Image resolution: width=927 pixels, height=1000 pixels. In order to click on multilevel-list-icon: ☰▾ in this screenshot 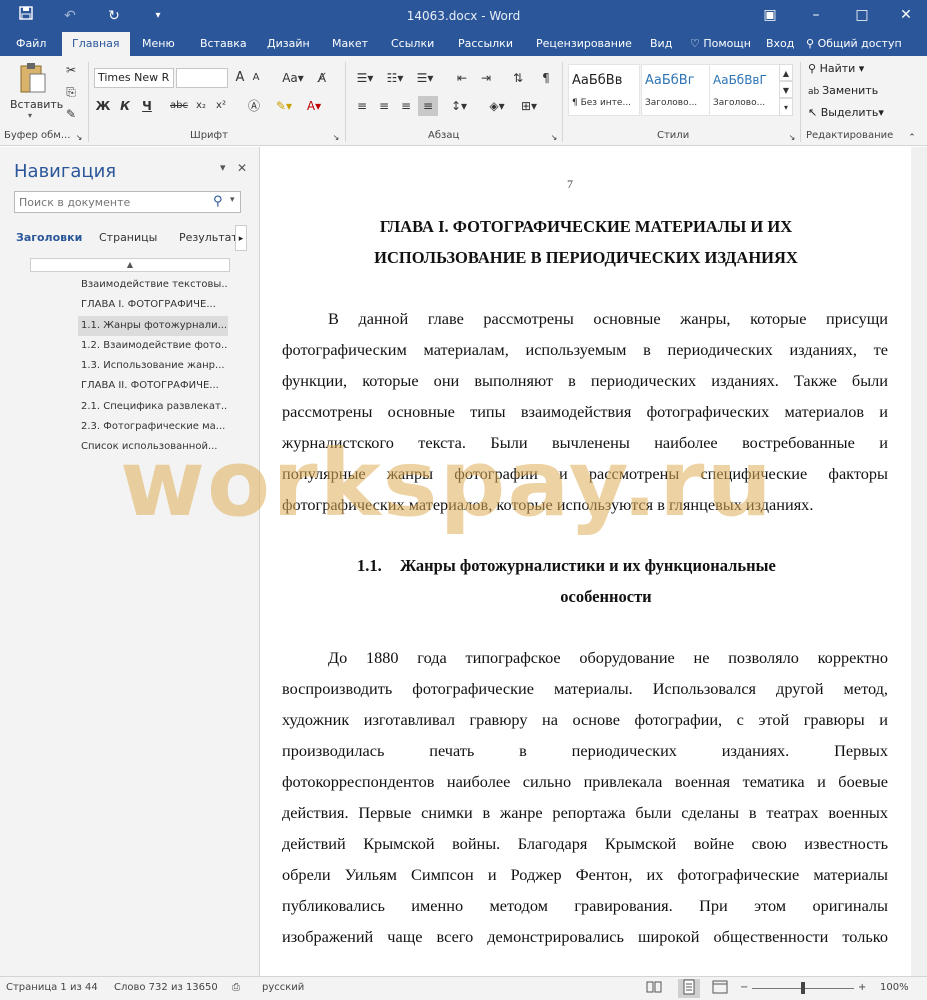, I will do `click(425, 78)`.